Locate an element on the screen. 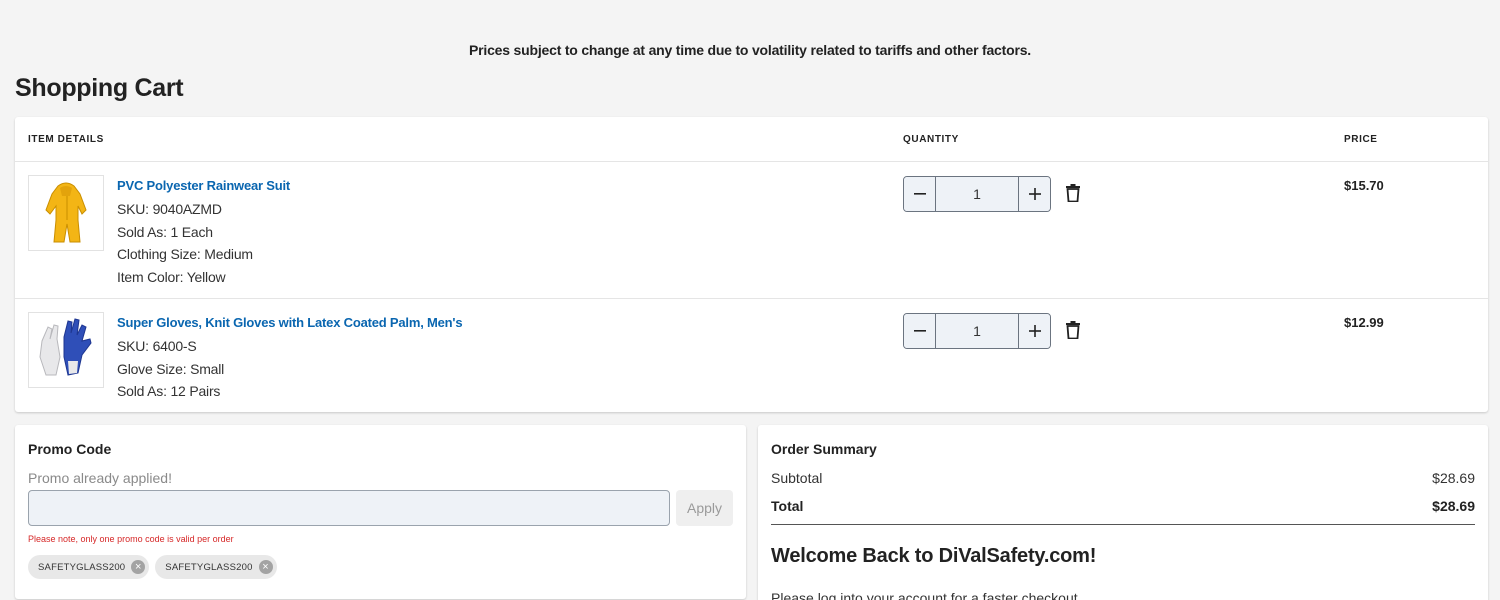  rainwear-suit-image-art is located at coordinates (66, 212).